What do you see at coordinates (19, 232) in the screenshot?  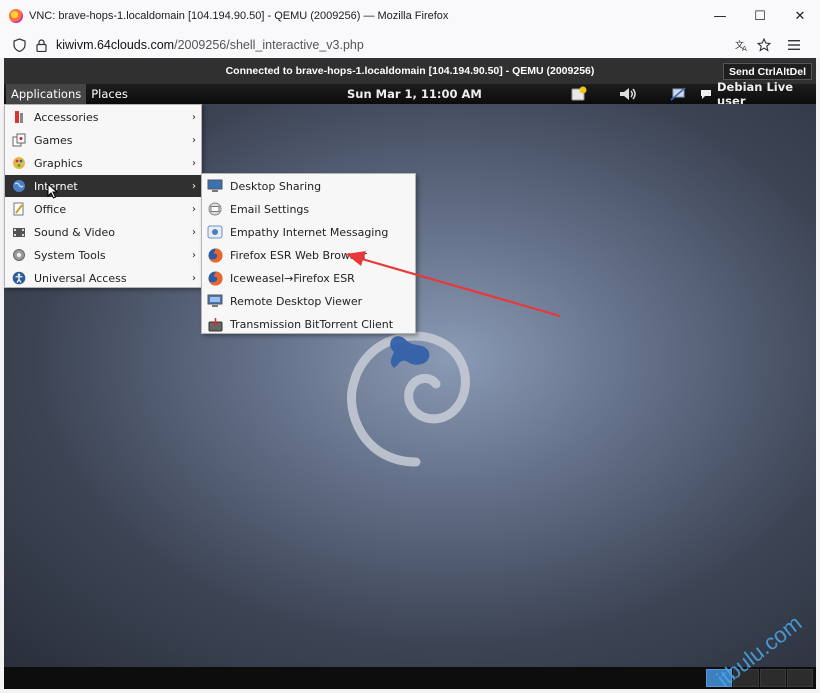 I see `sound-video-icon` at bounding box center [19, 232].